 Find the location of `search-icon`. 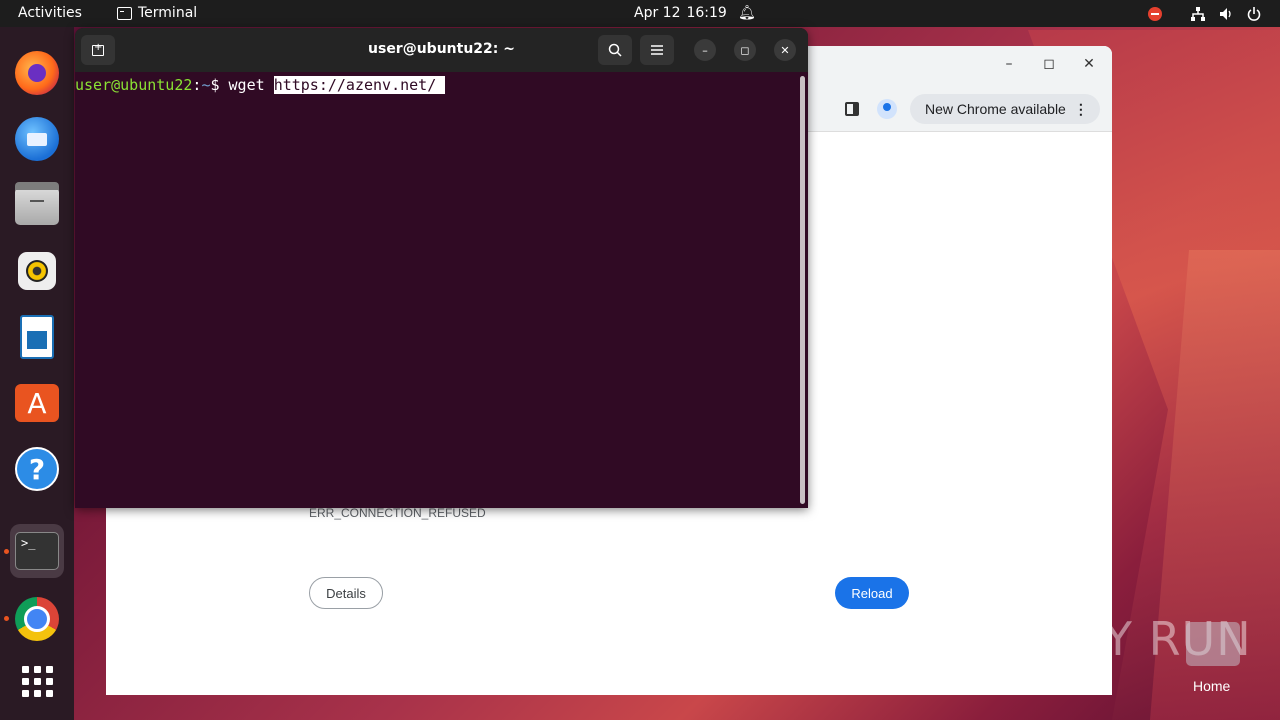

search-icon is located at coordinates (615, 50).